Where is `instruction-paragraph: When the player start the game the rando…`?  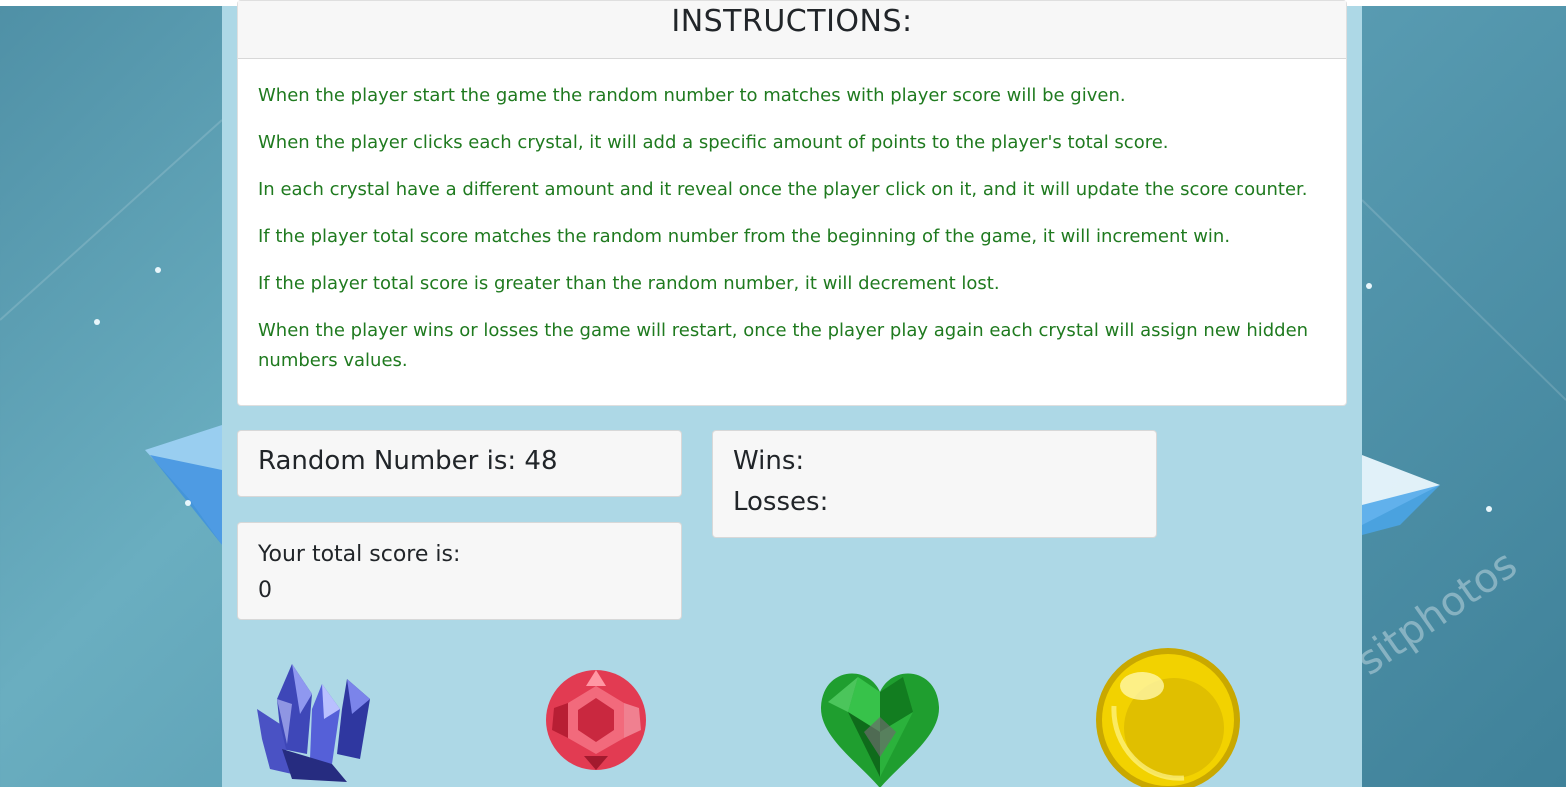 instruction-paragraph: When the player start the game the rando… is located at coordinates (692, 95).